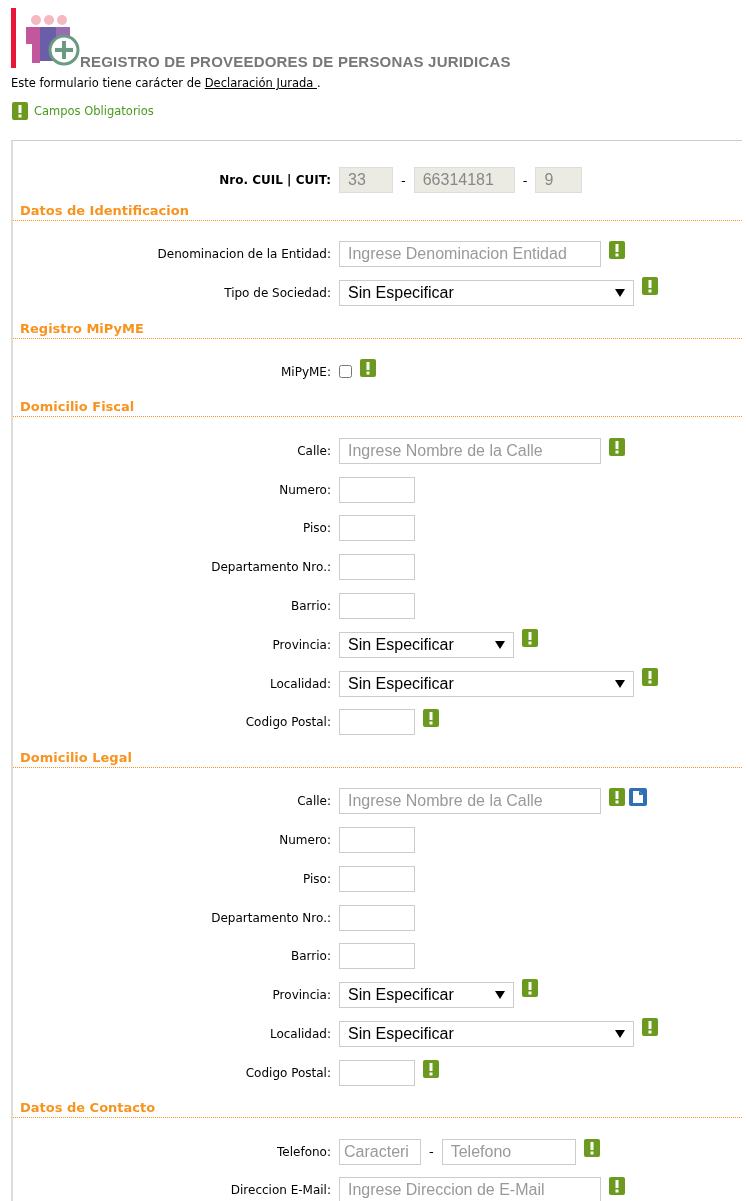 This screenshot has width=748, height=1201. Describe the element at coordinates (470, 254) in the screenshot. I see `text-field: Ingrese Denominacion Entidad` at that location.